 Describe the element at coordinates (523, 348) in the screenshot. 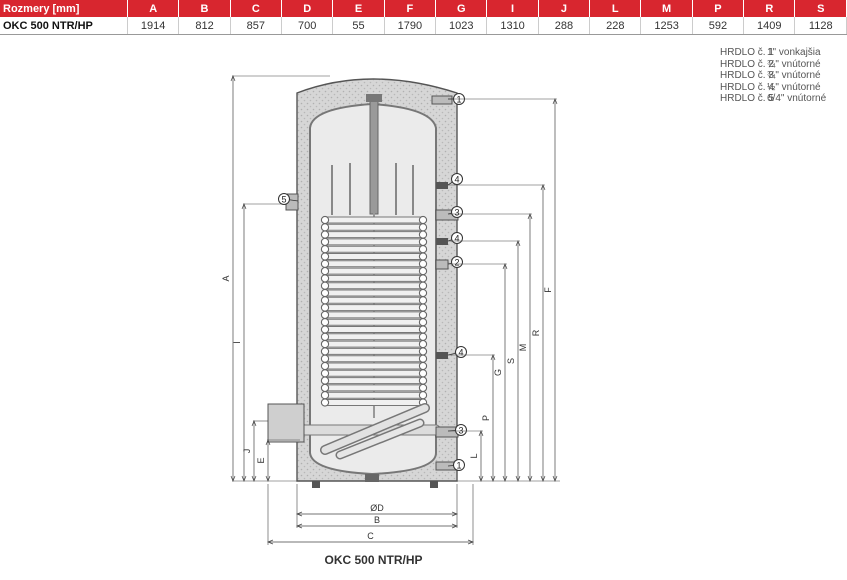

I see `dim-label-m: M` at that location.